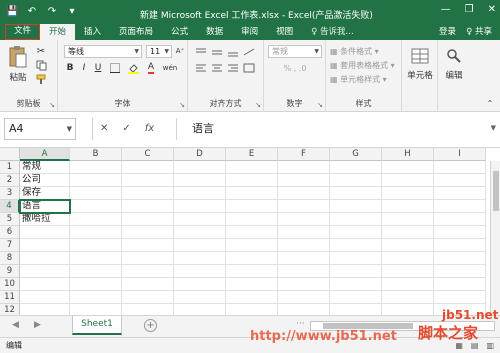 This screenshot has width=500, height=353. Describe the element at coordinates (96, 232) in the screenshot. I see `cell-b6` at that location.